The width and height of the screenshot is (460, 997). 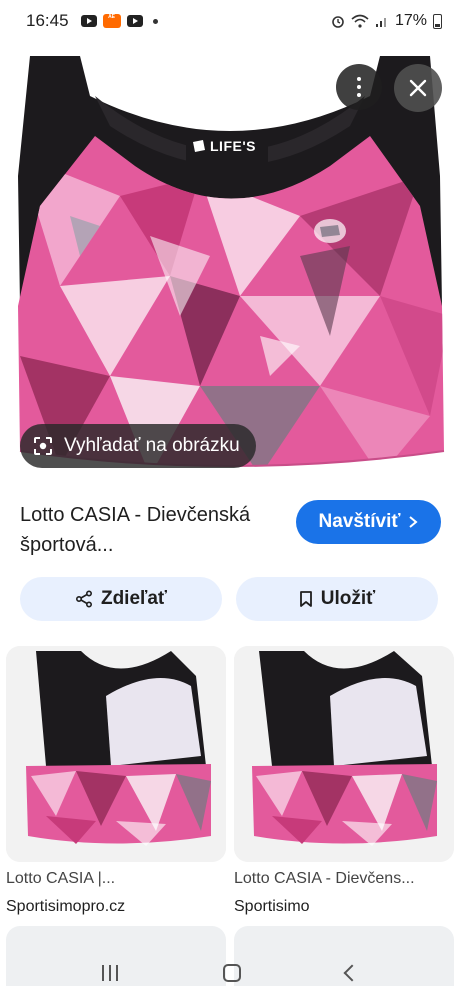 I want to click on share-label: Zdieľať, so click(x=134, y=598).